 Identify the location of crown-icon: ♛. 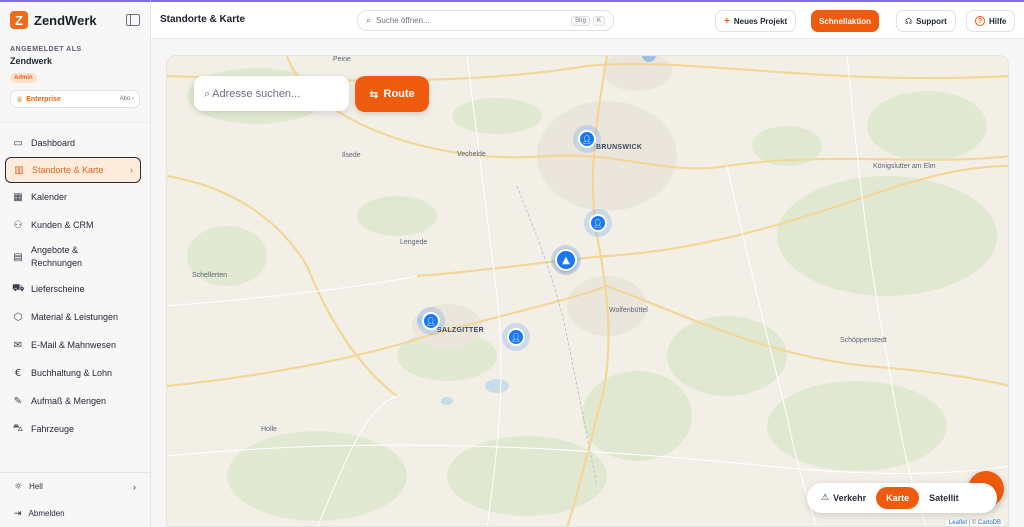
(20, 99).